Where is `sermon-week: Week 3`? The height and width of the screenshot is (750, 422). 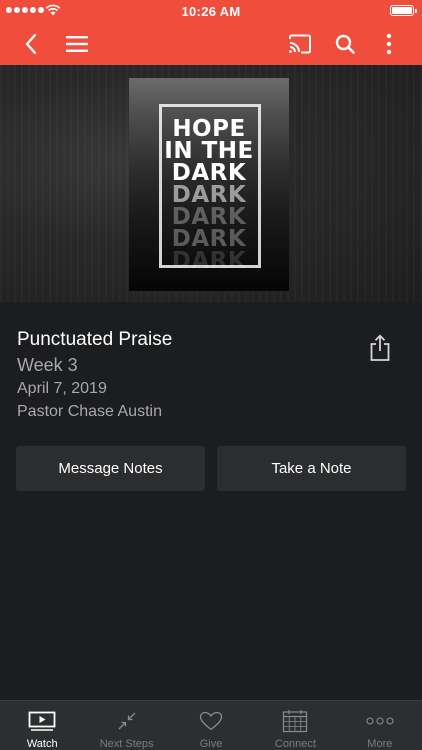
sermon-week: Week 3 is located at coordinates (47, 365).